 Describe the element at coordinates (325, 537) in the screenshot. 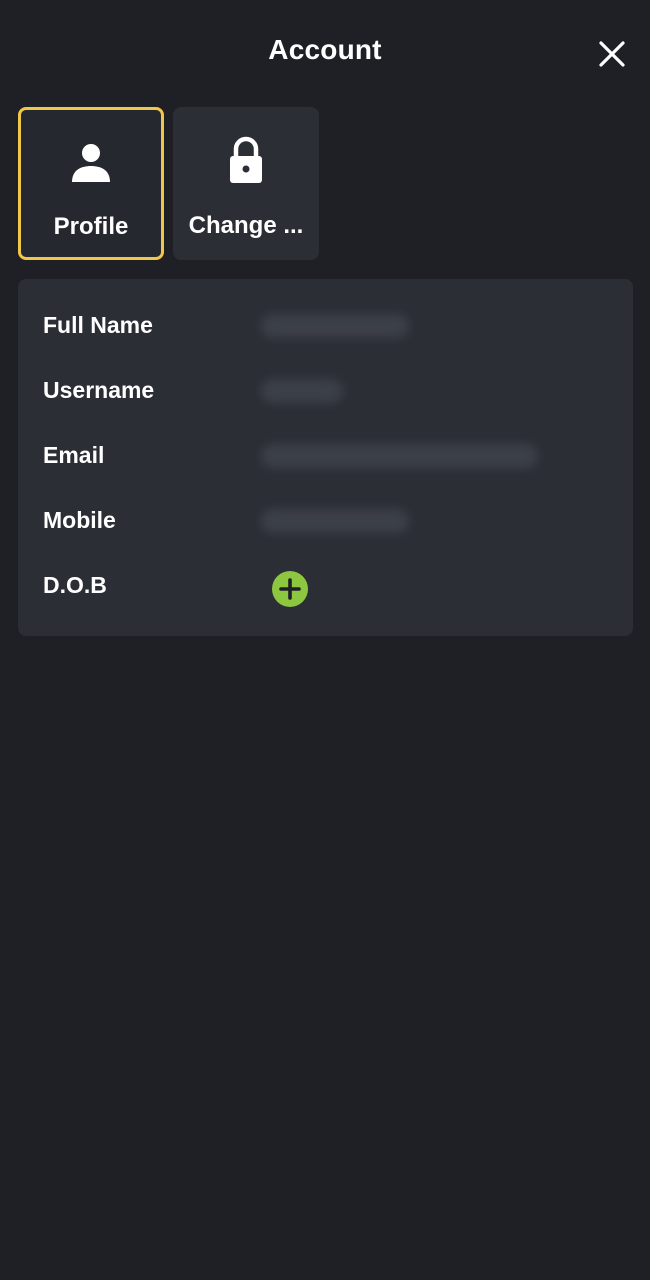

I see `mobile-row: Mobile` at that location.